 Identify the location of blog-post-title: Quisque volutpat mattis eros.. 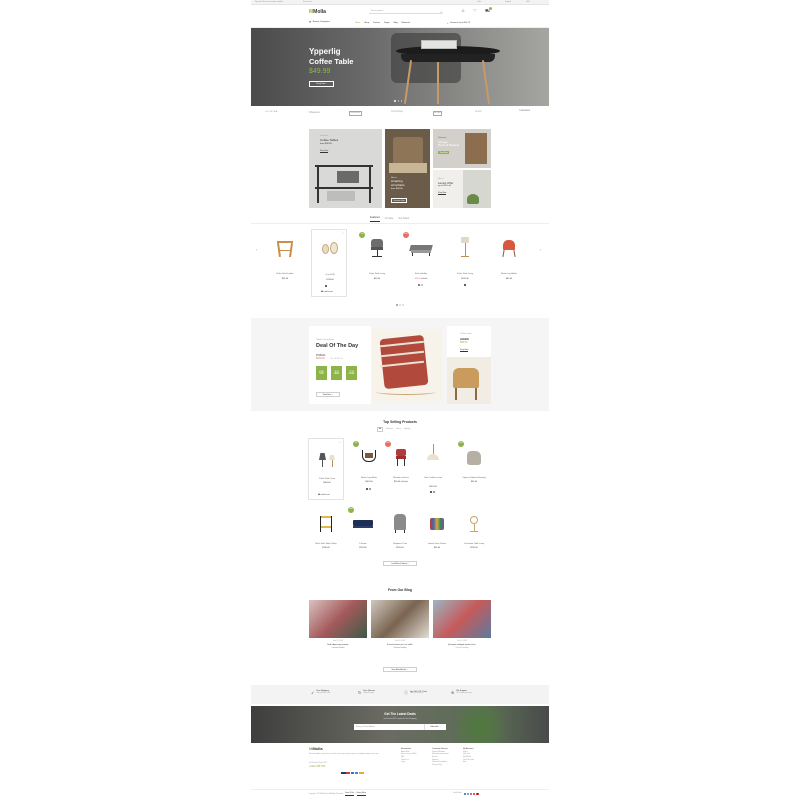
(462, 645).